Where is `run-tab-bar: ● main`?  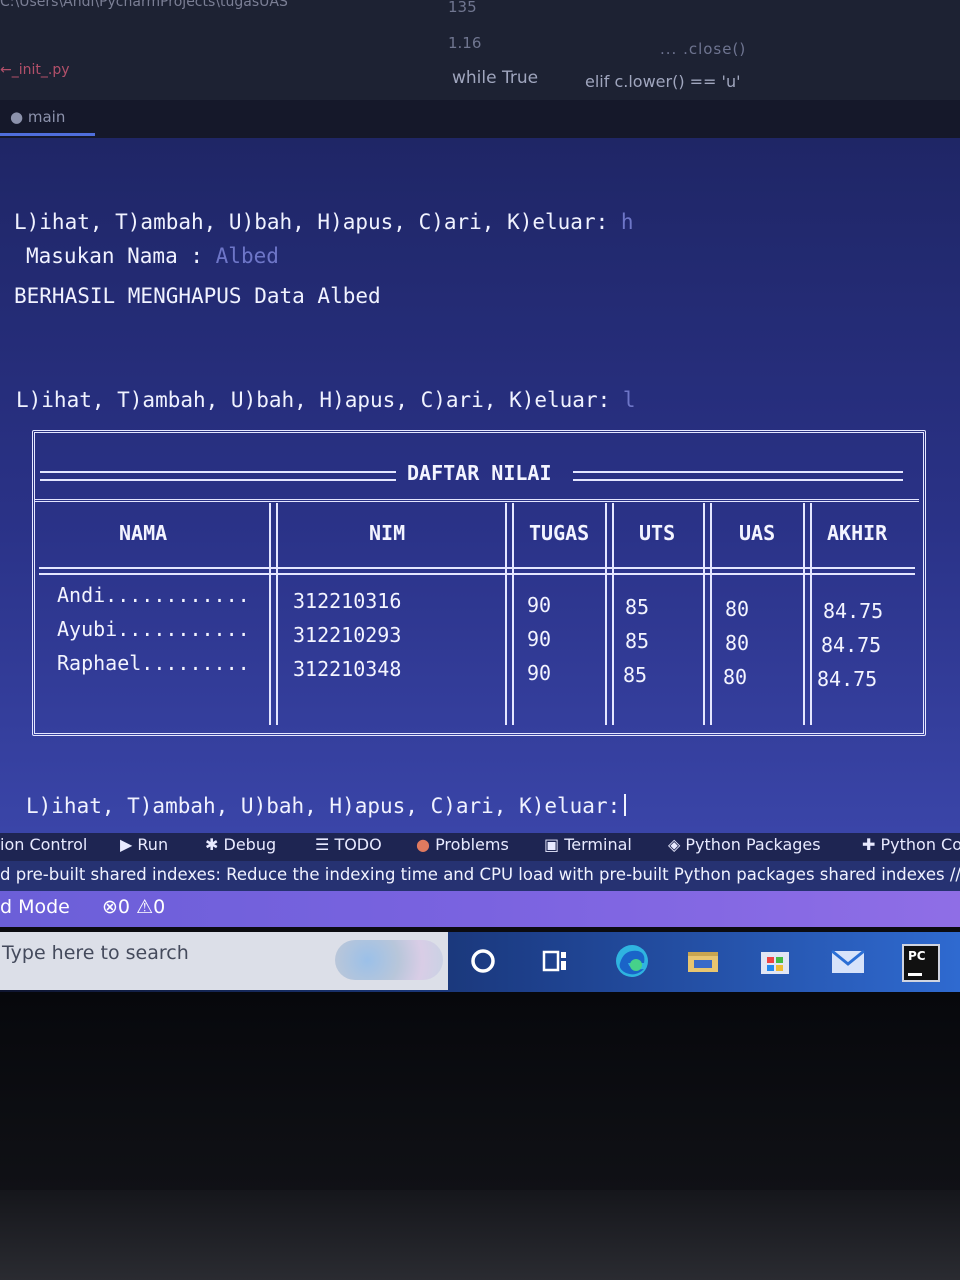 run-tab-bar: ● main is located at coordinates (480, 119).